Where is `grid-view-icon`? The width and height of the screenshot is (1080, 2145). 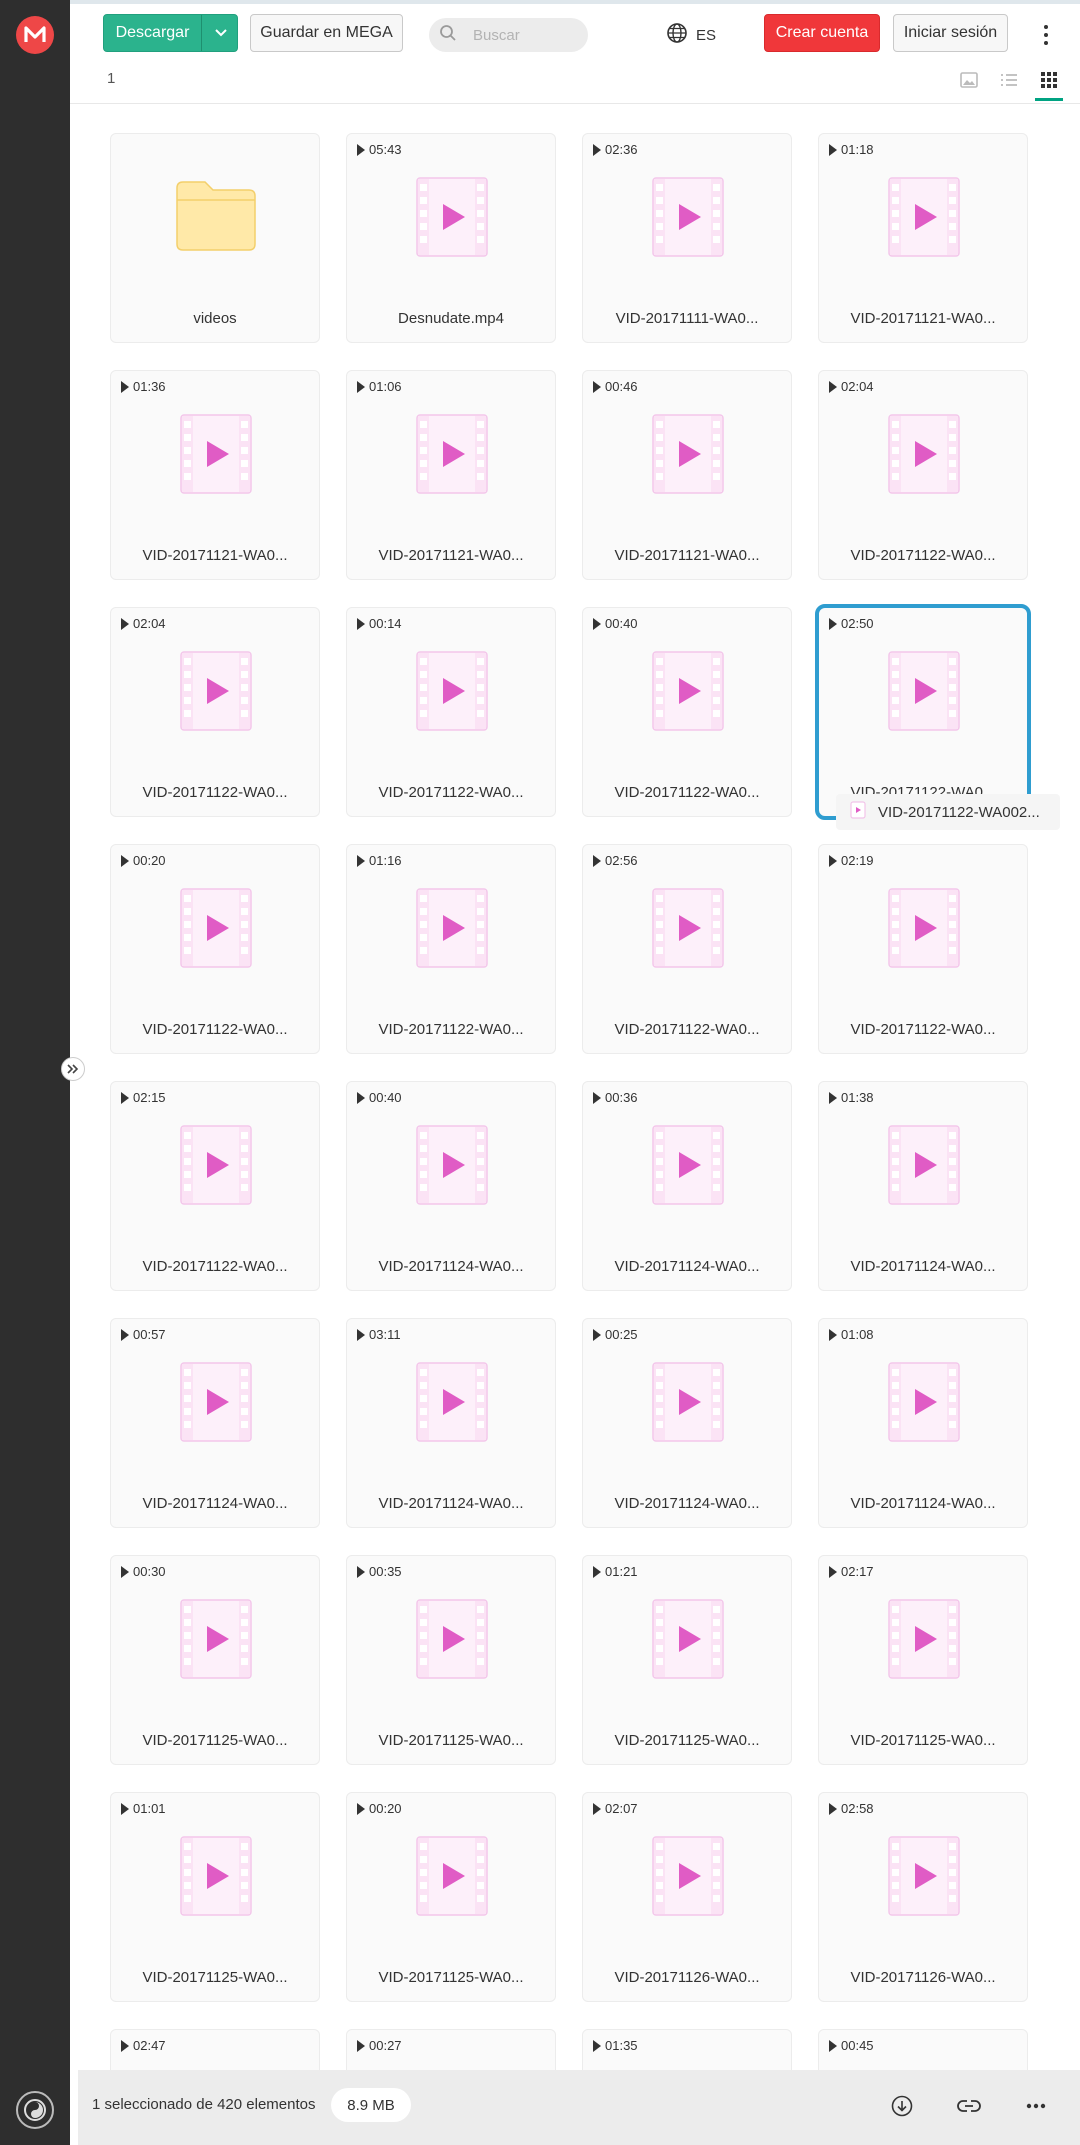 grid-view-icon is located at coordinates (1049, 80).